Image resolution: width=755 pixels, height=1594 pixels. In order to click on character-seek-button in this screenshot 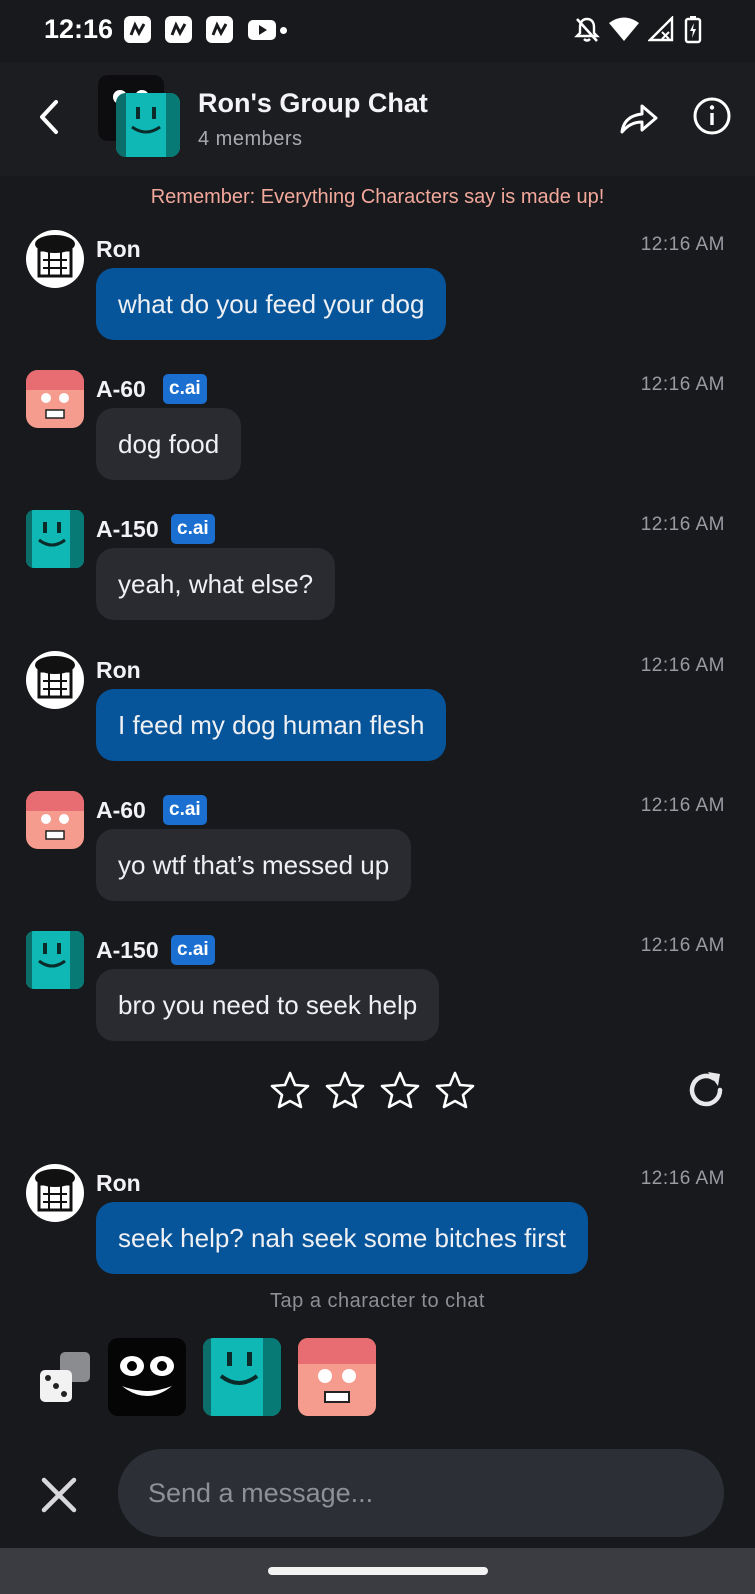, I will do `click(147, 1377)`.